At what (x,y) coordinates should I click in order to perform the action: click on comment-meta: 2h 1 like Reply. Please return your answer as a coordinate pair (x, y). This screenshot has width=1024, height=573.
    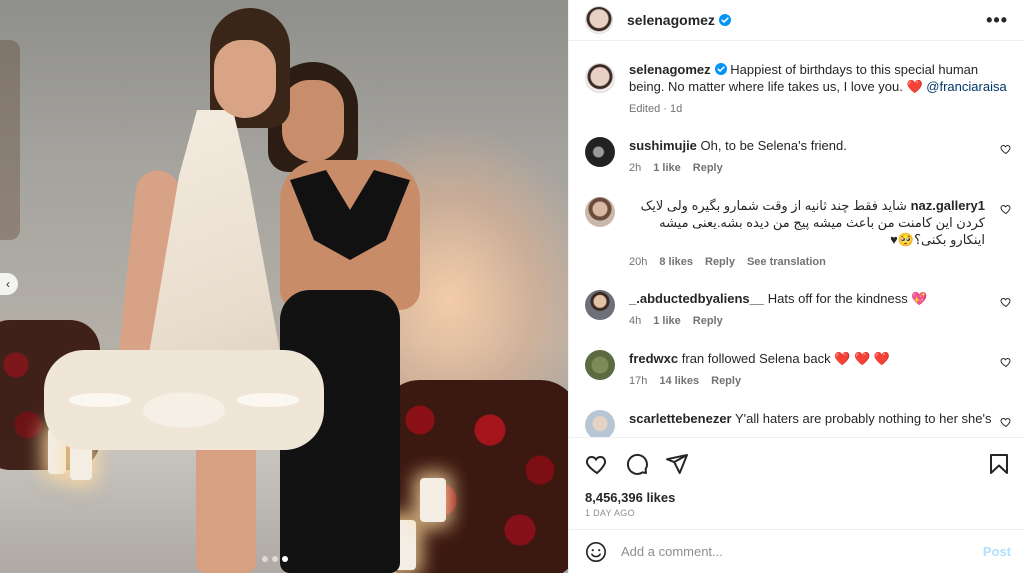
    Looking at the image, I should click on (819, 168).